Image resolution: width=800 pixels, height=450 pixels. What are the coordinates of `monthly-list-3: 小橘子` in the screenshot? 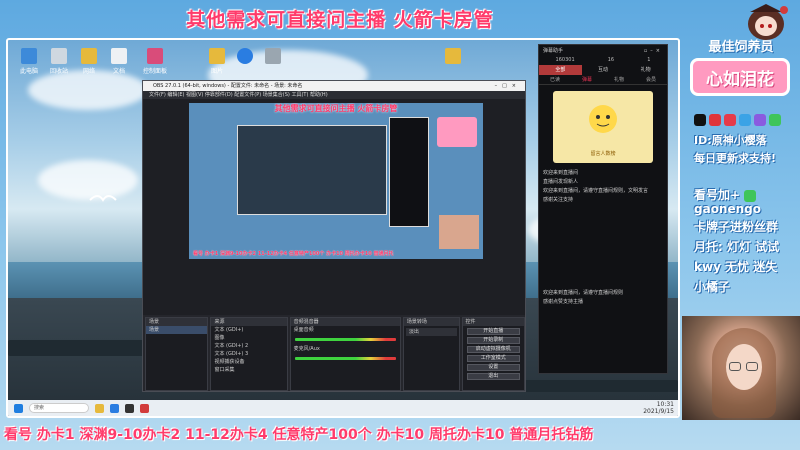 It's located at (712, 287).